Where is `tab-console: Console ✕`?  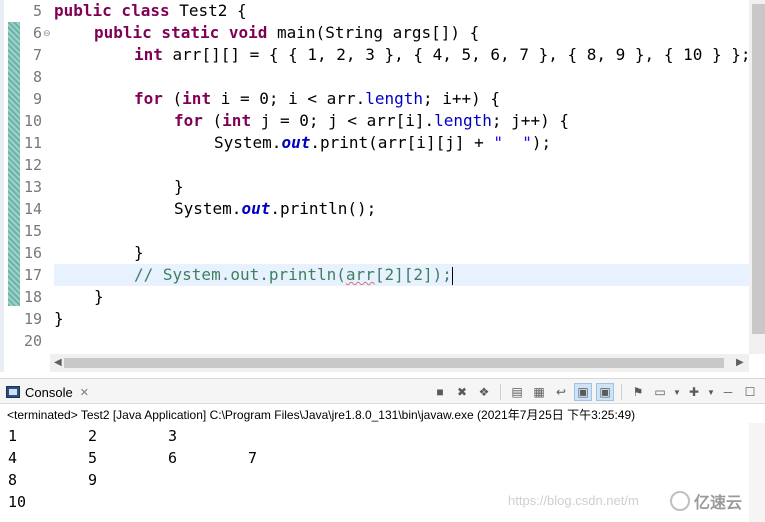
tab-console: Console ✕ is located at coordinates (47, 392).